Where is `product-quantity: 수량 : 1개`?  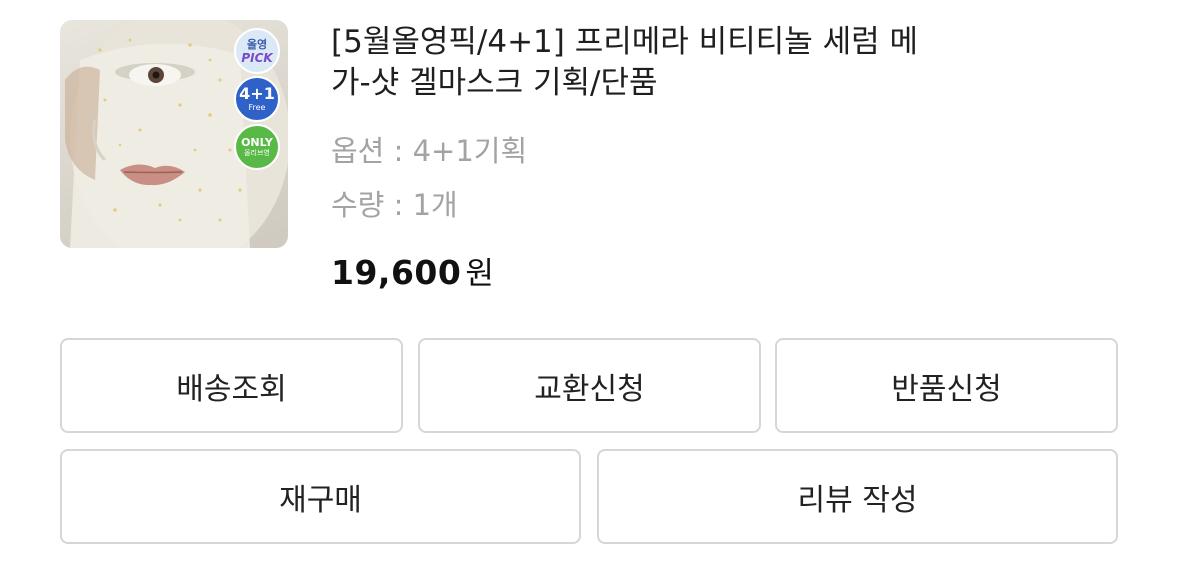 product-quantity: 수량 : 1개 is located at coordinates (394, 205).